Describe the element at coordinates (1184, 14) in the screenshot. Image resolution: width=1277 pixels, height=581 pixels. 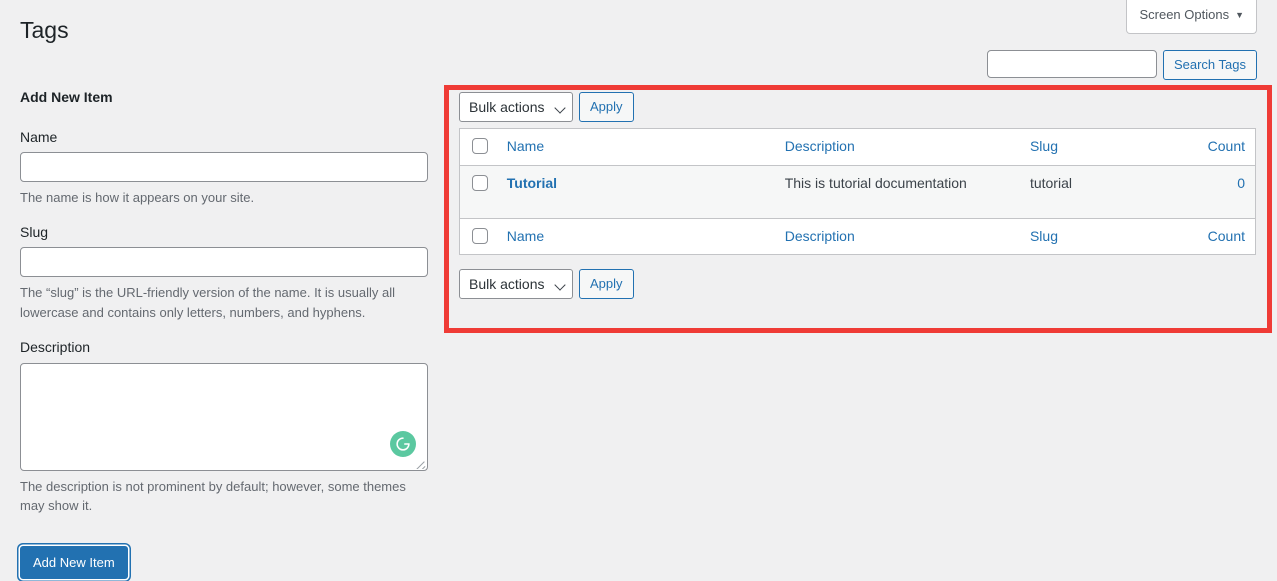
I see `screen-options-label: Screen Options` at that location.